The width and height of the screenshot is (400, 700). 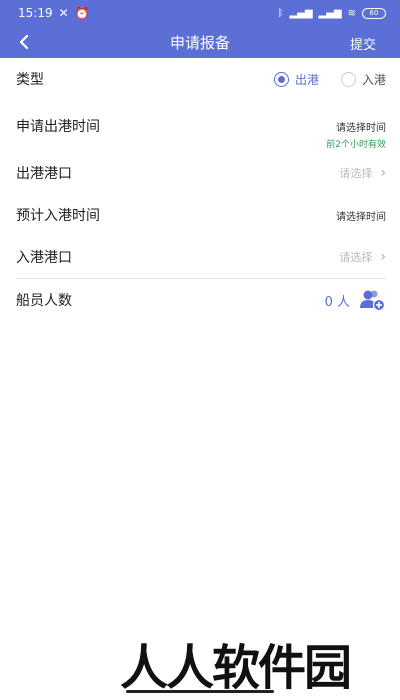 What do you see at coordinates (281, 79) in the screenshot?
I see `radio-checked-icon` at bounding box center [281, 79].